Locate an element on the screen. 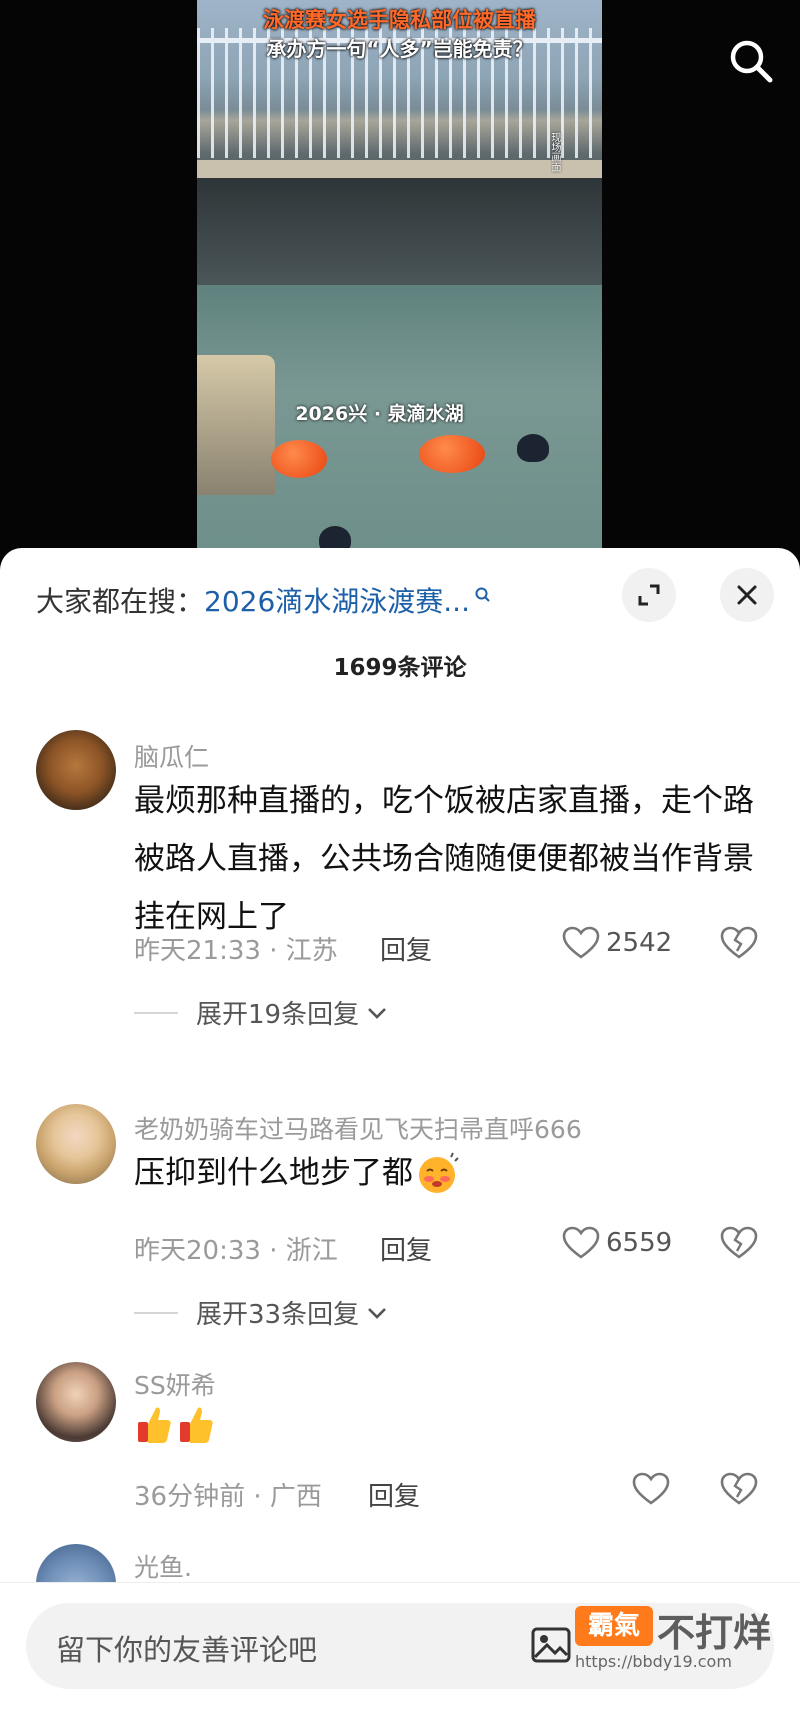 This screenshot has height=1711, width=800. pier-underside is located at coordinates (399, 233).